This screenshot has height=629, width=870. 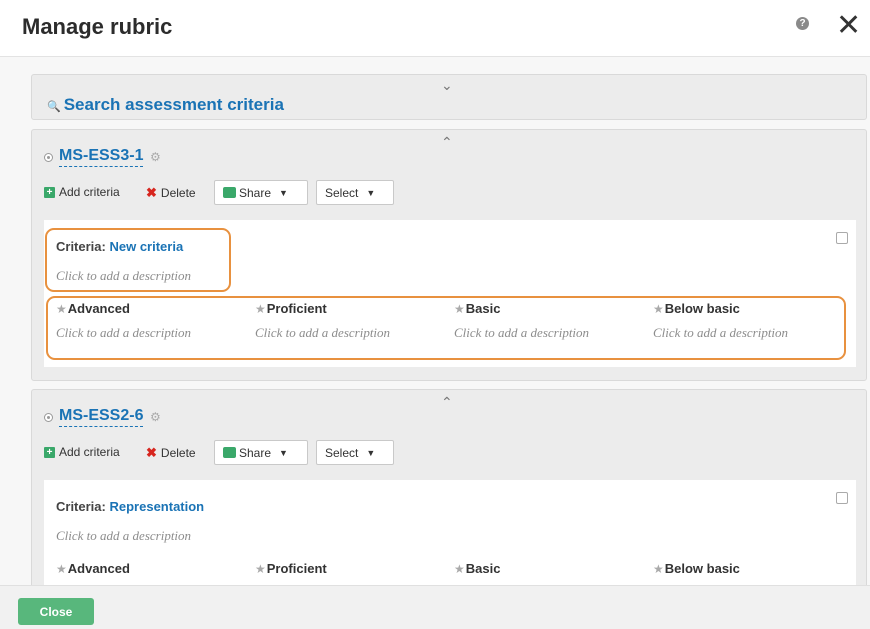 What do you see at coordinates (123, 536) in the screenshot?
I see `criteria-description: Click to add a description` at bounding box center [123, 536].